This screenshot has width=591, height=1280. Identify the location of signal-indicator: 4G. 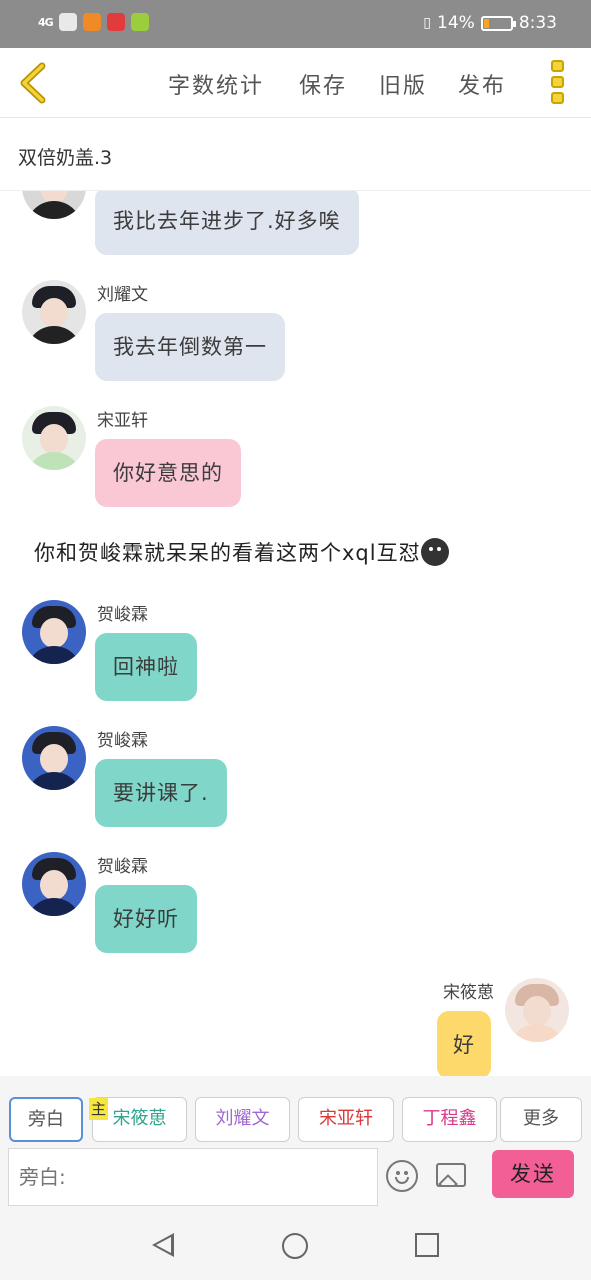
(46, 22).